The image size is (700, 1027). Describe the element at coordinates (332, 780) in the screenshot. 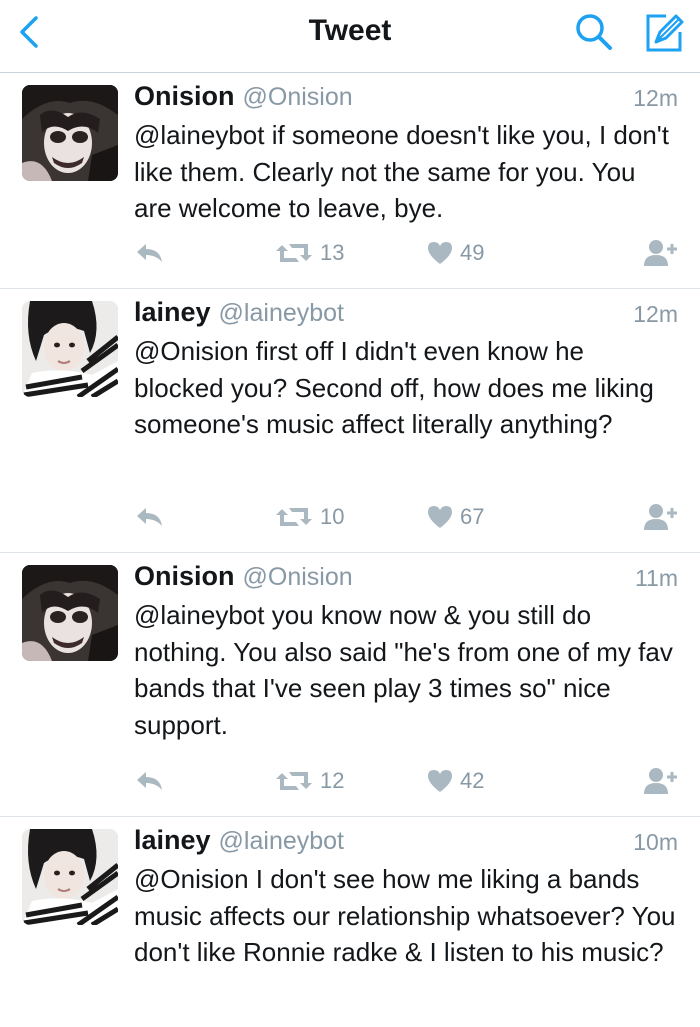

I see `retweet-count: 12` at that location.